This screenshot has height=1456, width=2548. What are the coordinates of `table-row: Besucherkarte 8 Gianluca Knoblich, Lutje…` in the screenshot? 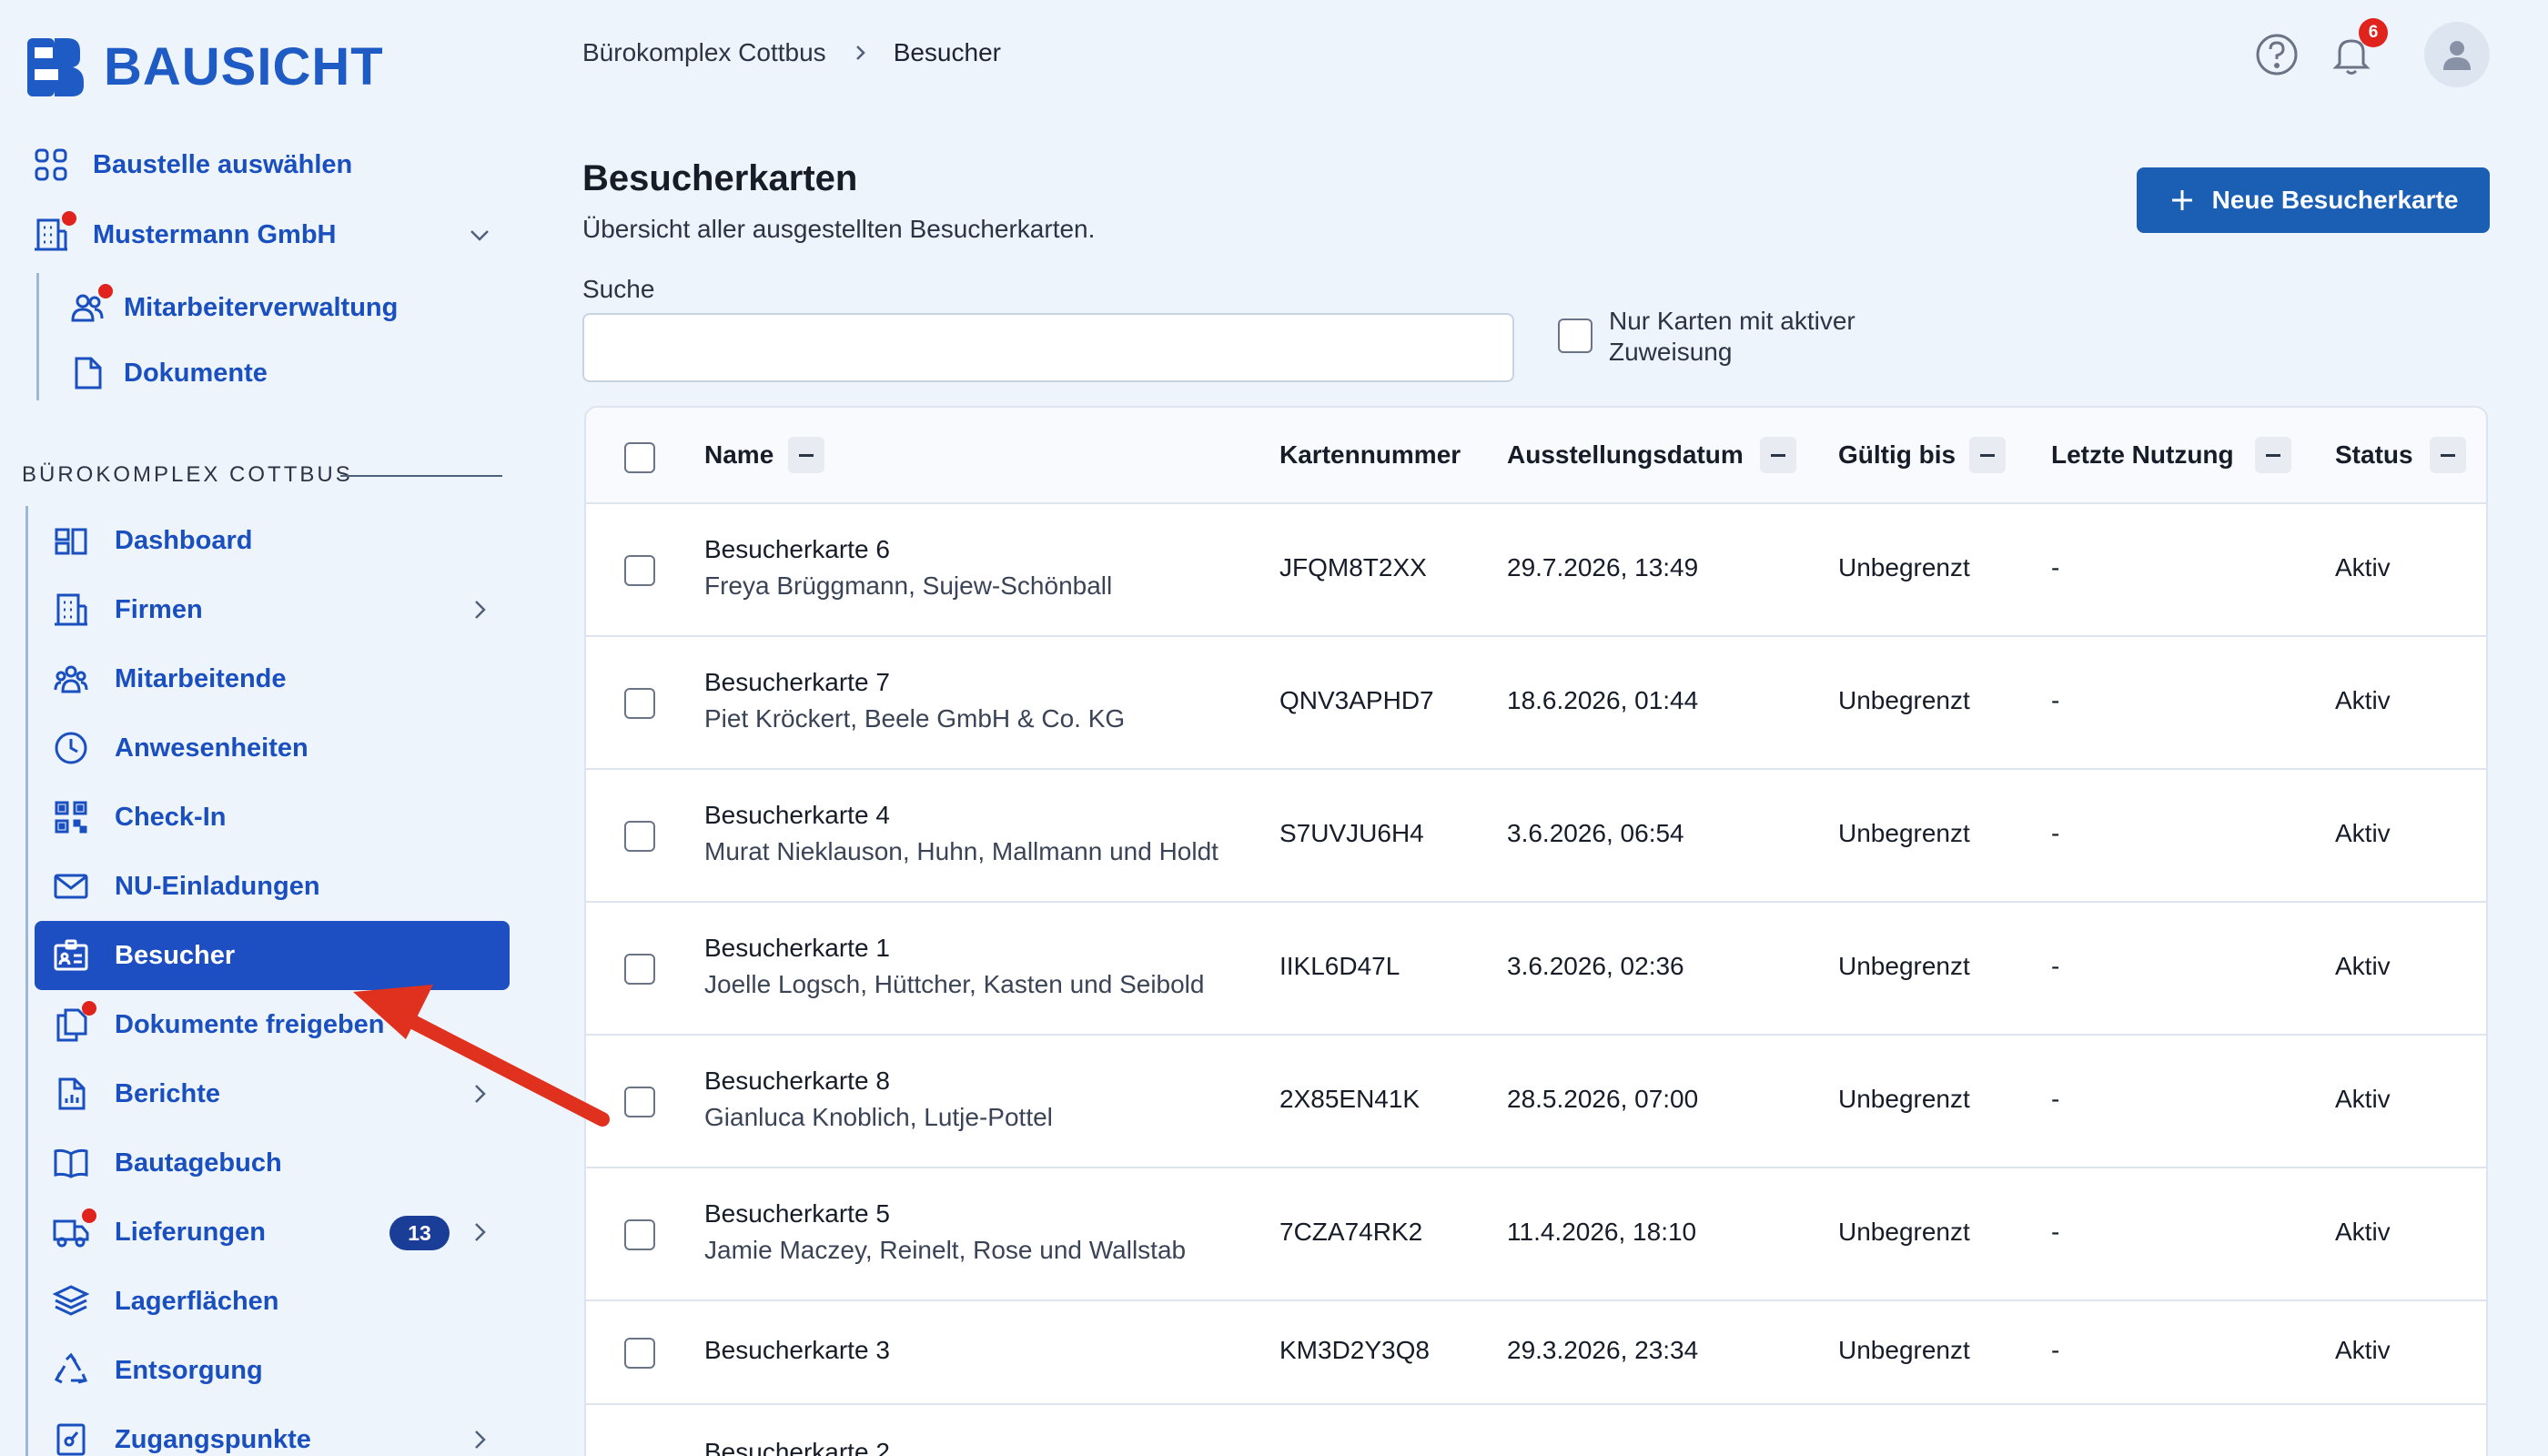 It's located at (1536, 1102).